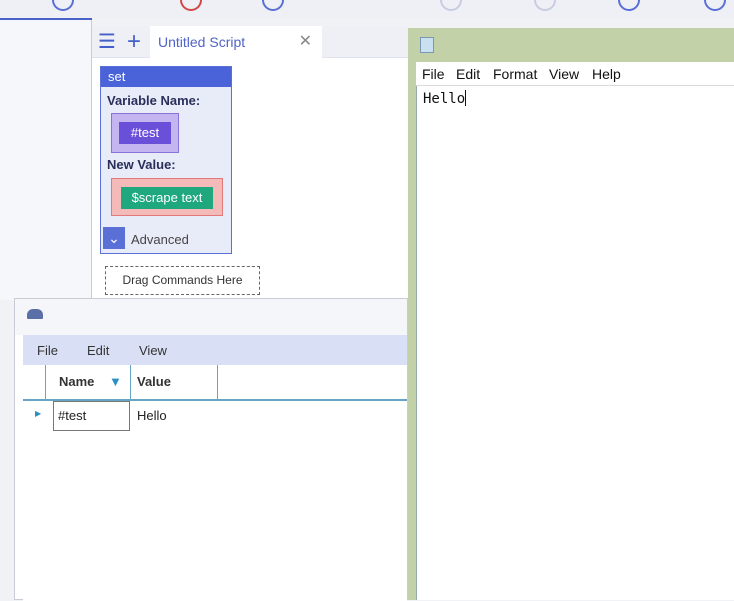 The height and width of the screenshot is (601, 734). Describe the element at coordinates (215, 350) in the screenshot. I see `variables-menubar: File Edit View` at that location.